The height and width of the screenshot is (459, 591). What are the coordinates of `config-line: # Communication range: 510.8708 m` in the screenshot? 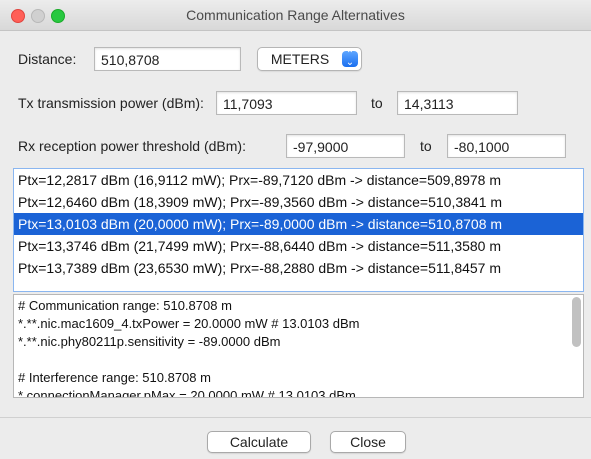 It's located at (125, 305).